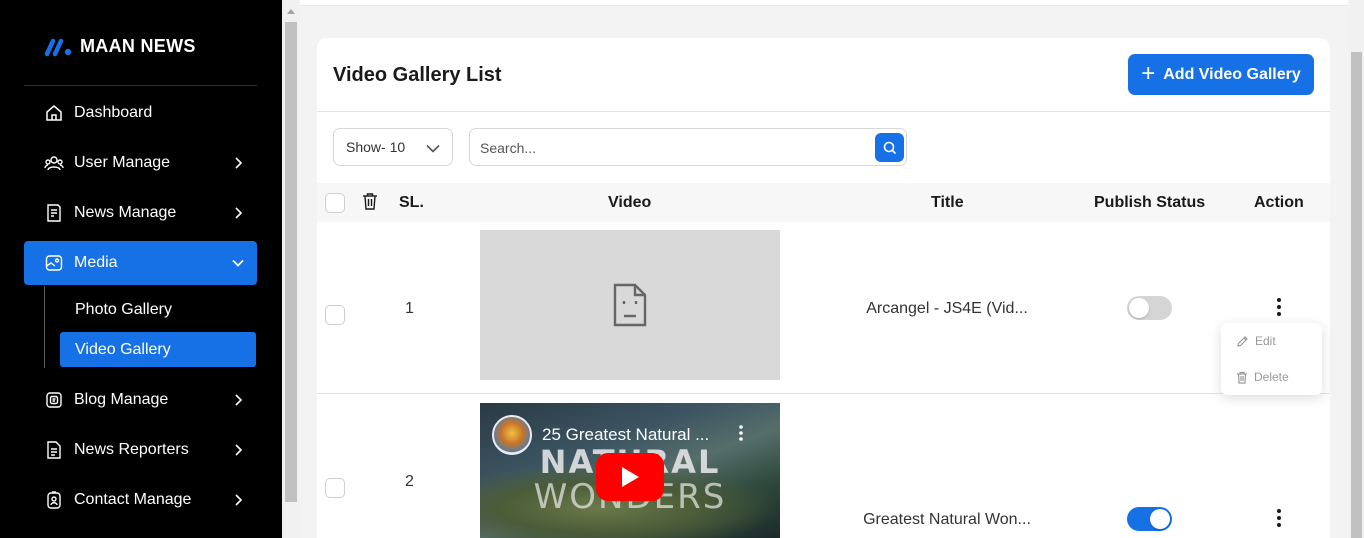 Image resolution: width=1364 pixels, height=538 pixels. I want to click on row-sl: 2, so click(409, 481).